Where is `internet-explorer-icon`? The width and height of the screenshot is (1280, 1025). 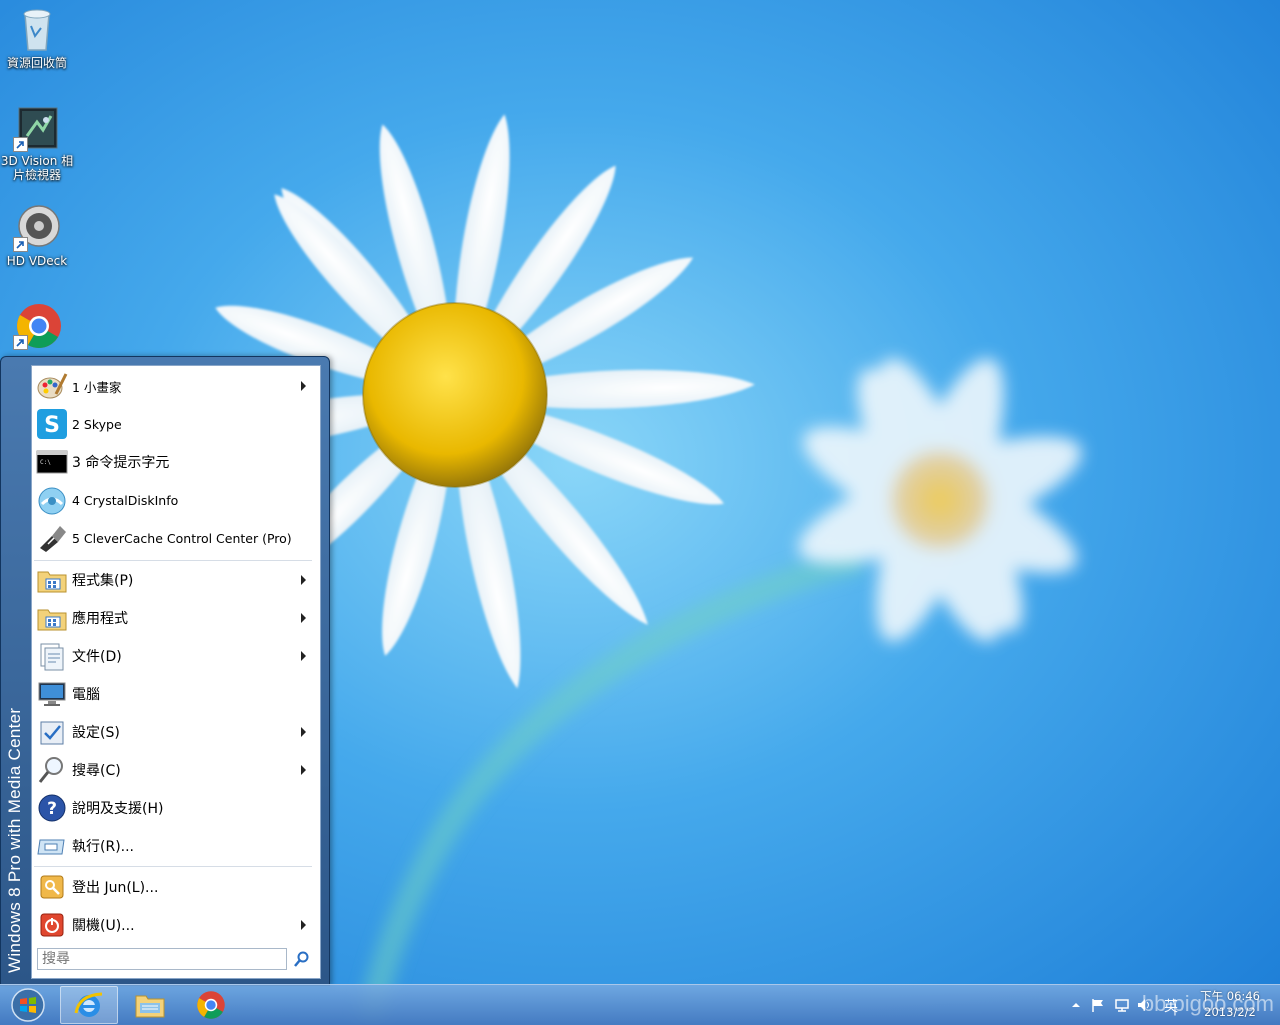
internet-explorer-icon is located at coordinates (88, 1004).